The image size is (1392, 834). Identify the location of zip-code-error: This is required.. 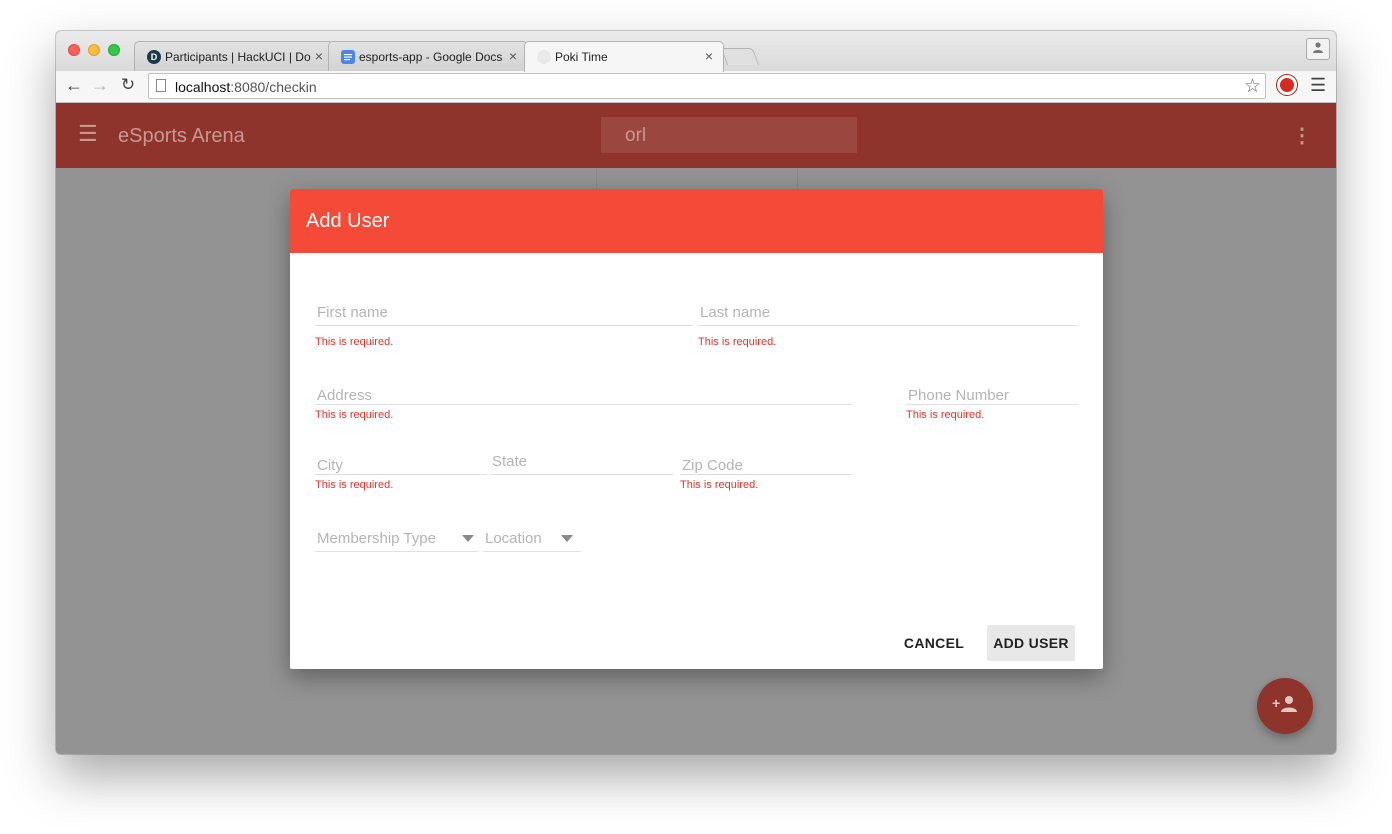
(719, 485).